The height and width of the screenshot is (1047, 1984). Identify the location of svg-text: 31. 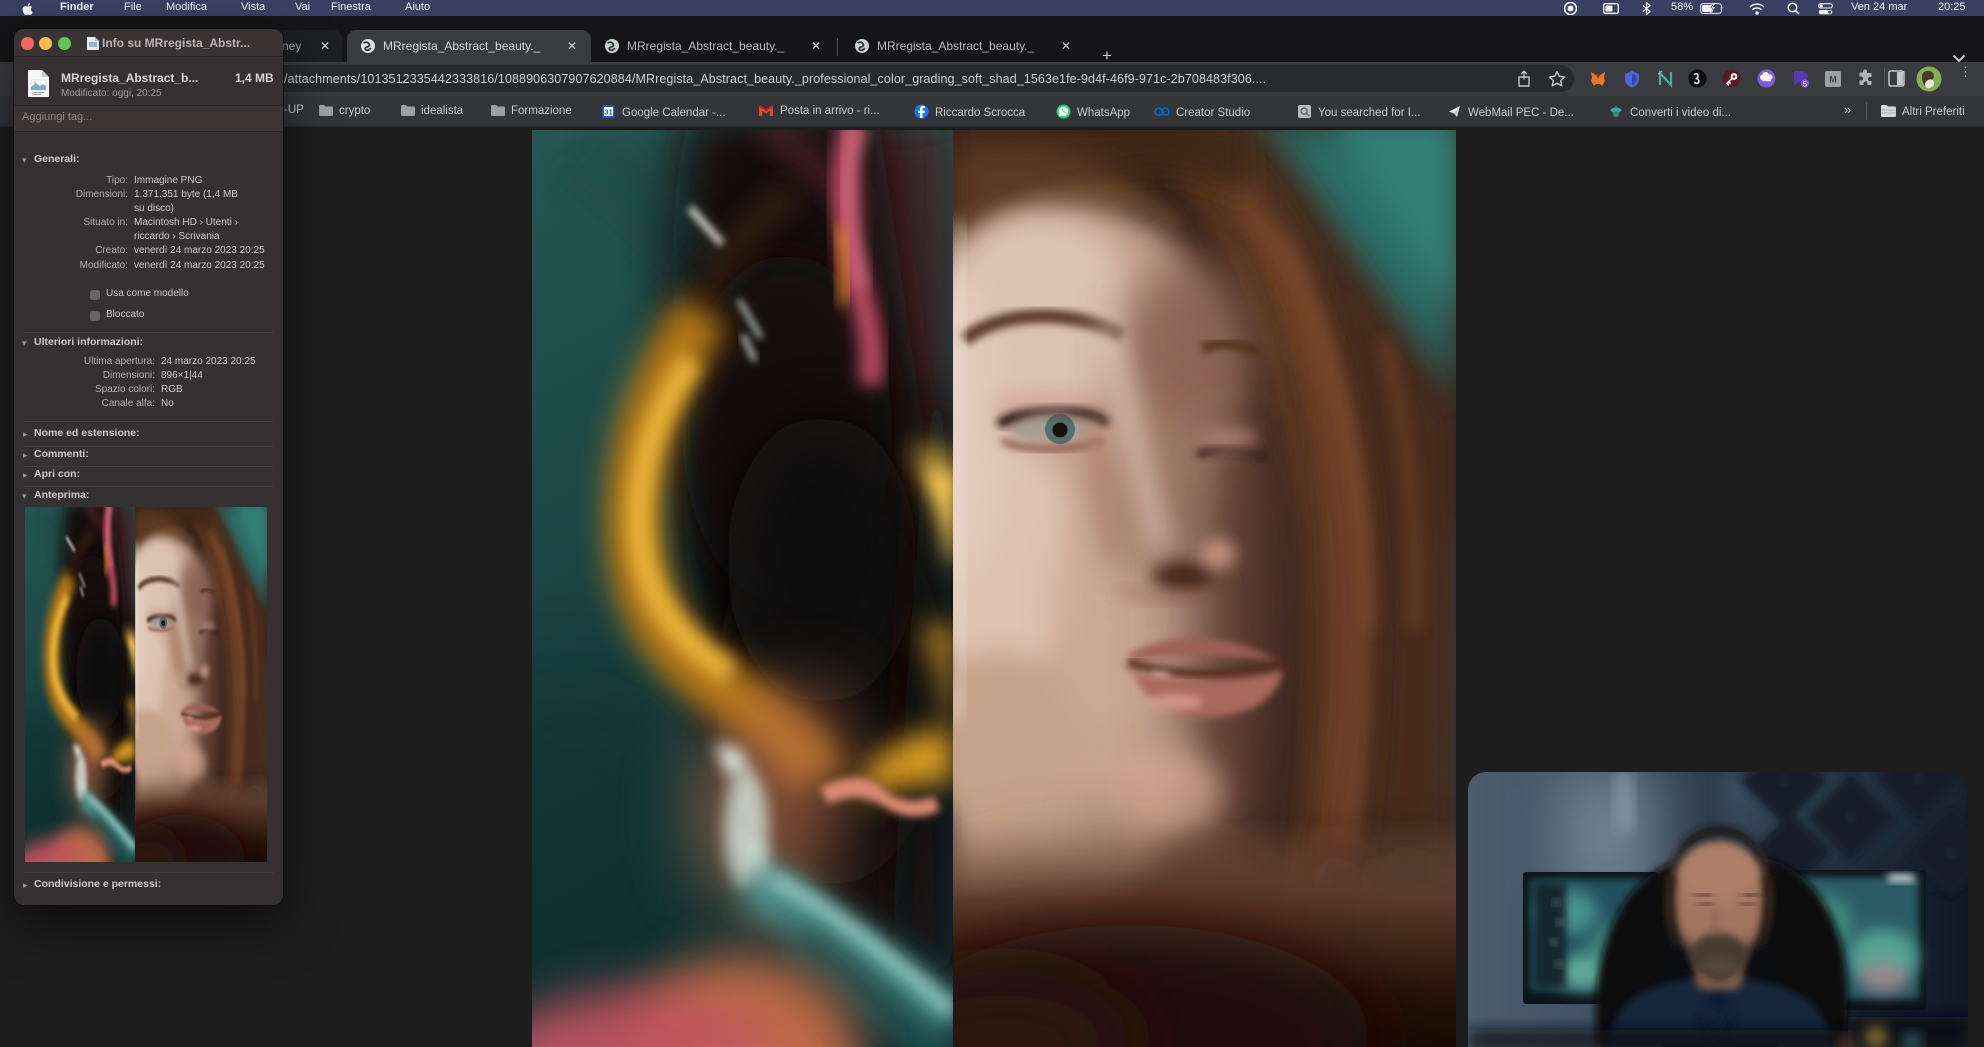
(608, 111).